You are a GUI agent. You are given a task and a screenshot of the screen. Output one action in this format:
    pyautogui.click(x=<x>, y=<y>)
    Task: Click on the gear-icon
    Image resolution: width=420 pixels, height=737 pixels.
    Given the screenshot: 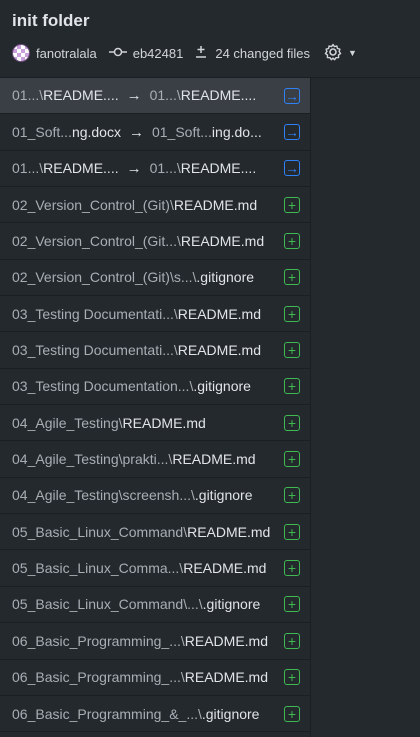 What is the action you would take?
    pyautogui.click(x=333, y=53)
    